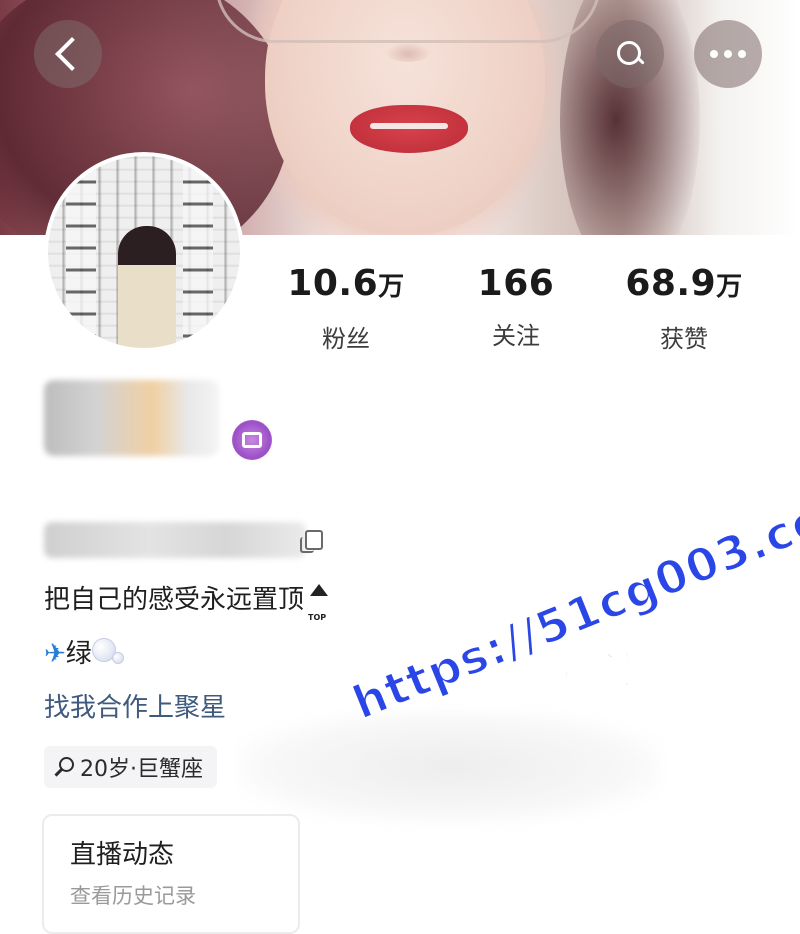  I want to click on stat-following: 166 关注, so click(516, 306).